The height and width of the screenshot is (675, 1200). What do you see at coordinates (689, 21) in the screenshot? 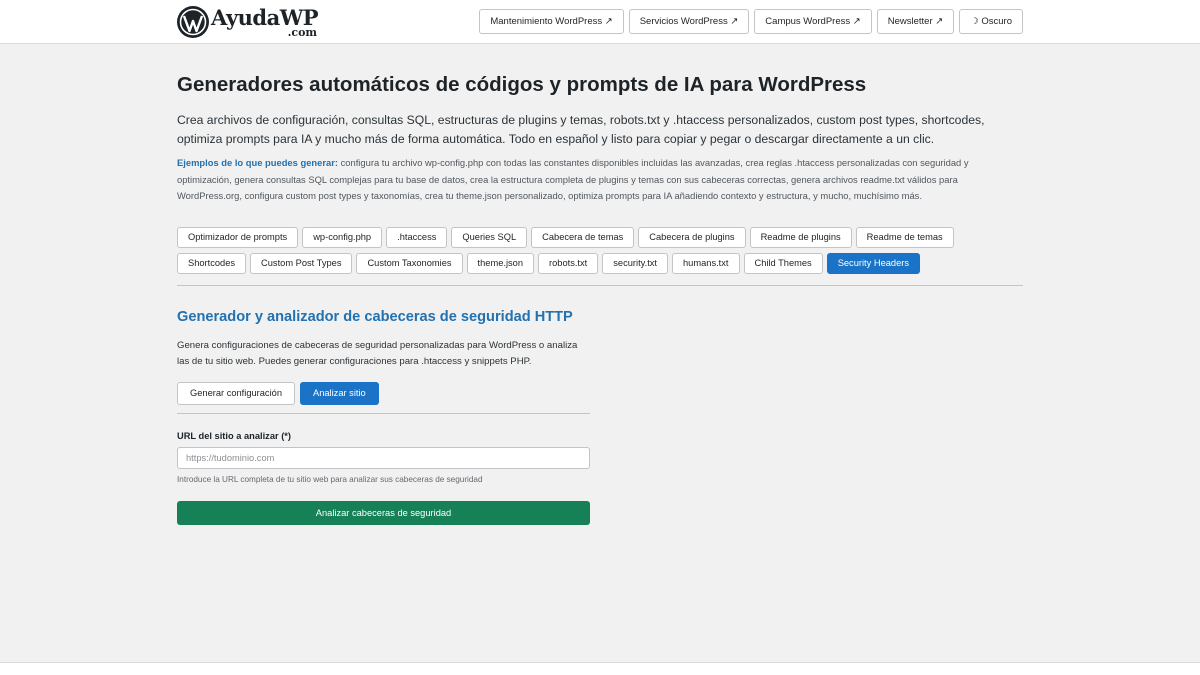
I see `nav-servicios-button: Servicios WordPress ↗` at bounding box center [689, 21].